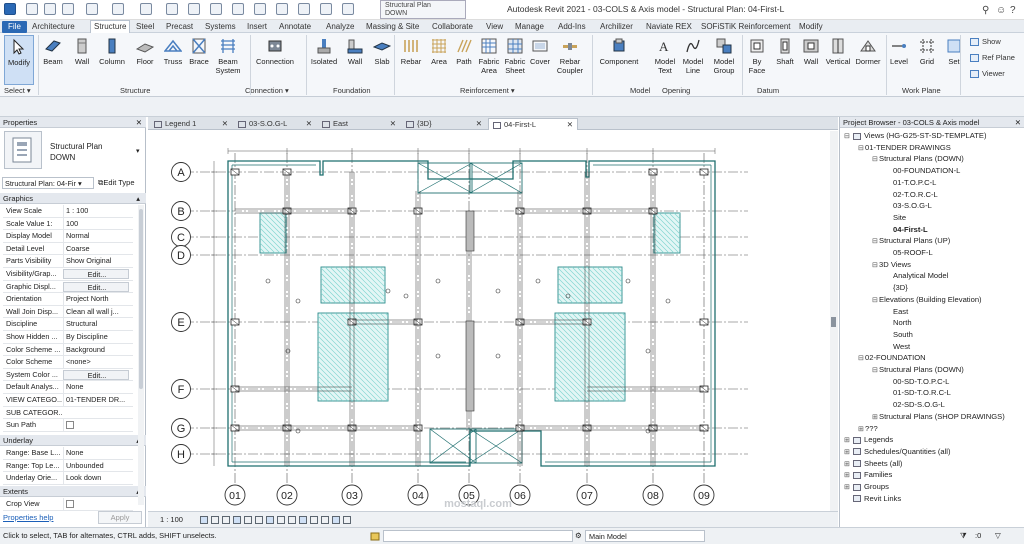 The width and height of the screenshot is (1024, 547). I want to click on browser-item-families: ⊞ Families, so click(868, 475).